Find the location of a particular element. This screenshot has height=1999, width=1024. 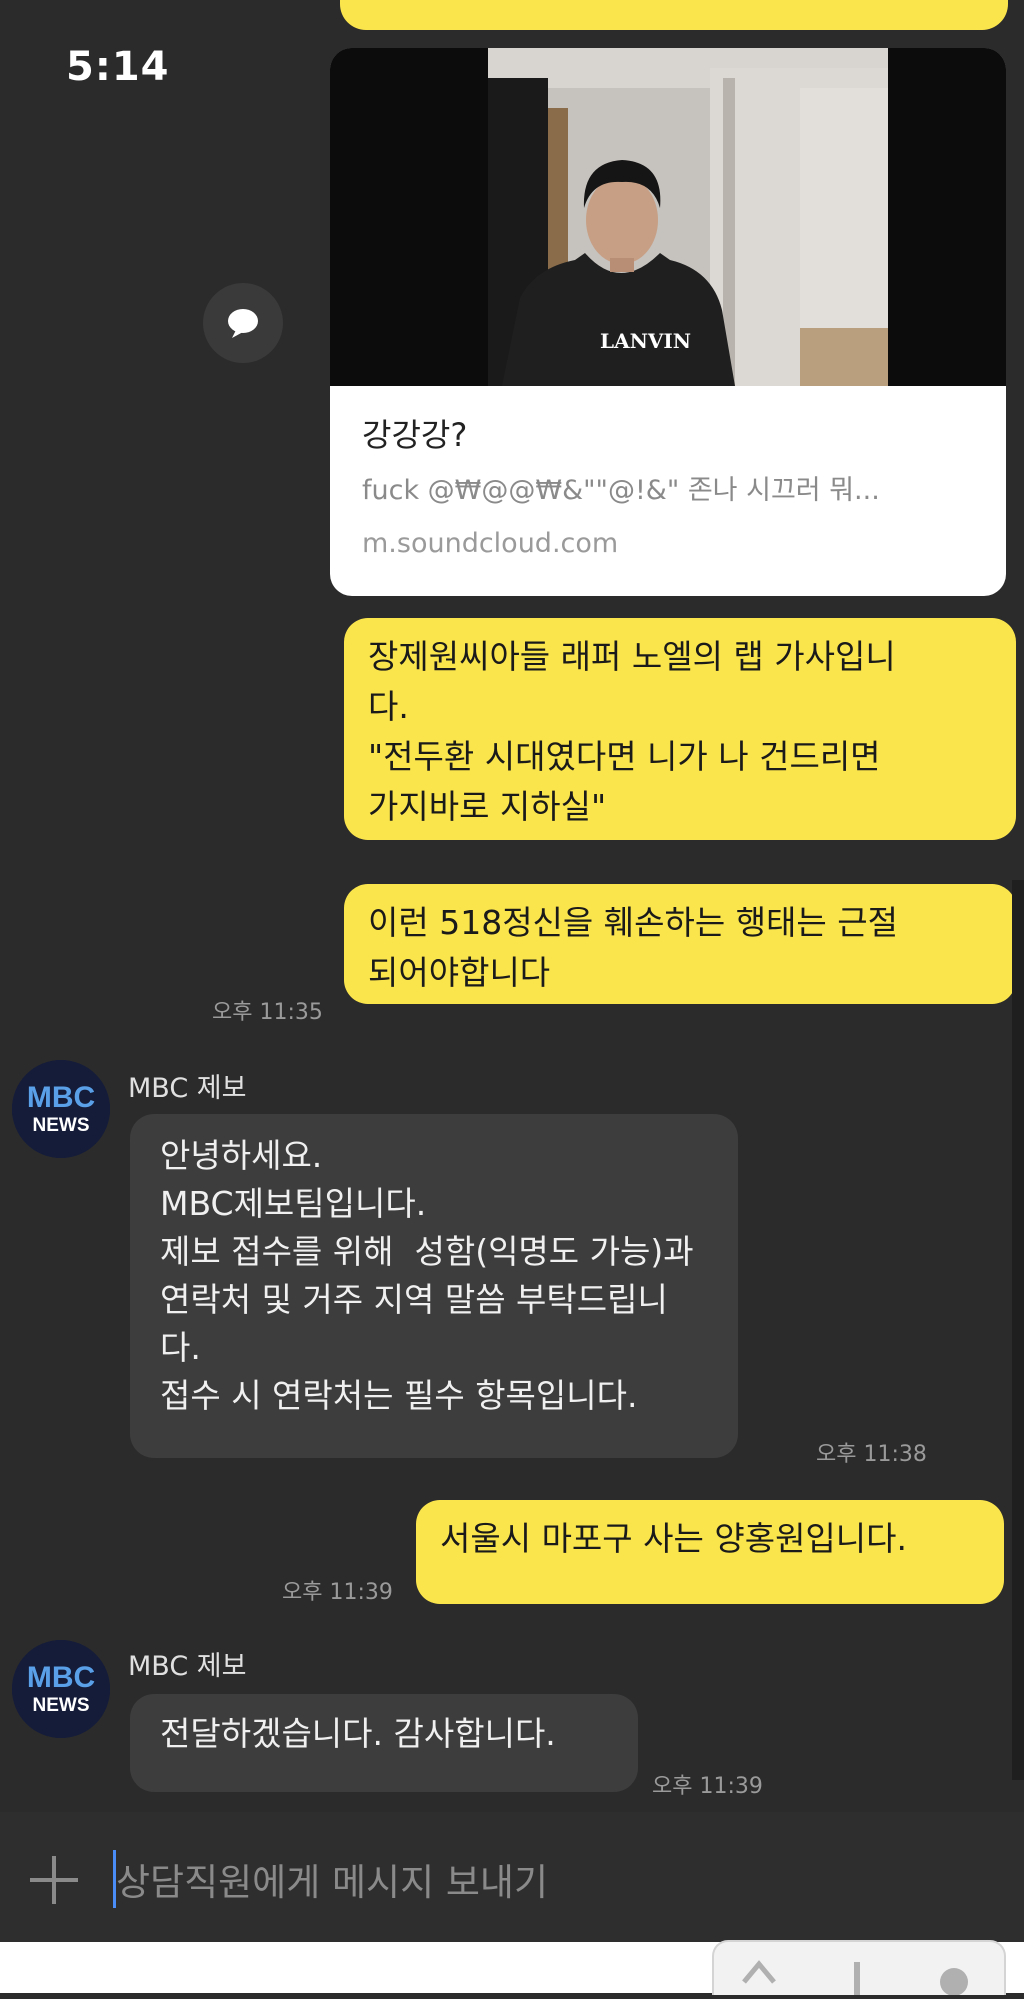

shirt-print: LANVIN is located at coordinates (645, 341).